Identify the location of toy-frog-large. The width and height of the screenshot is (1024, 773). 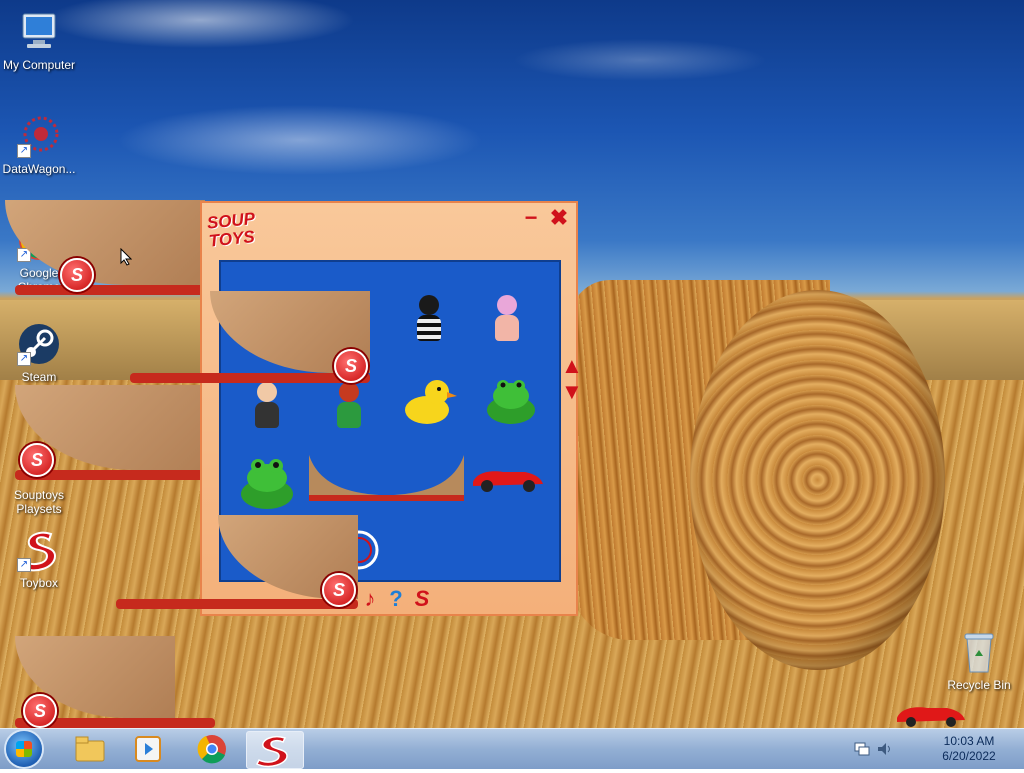
(267, 481).